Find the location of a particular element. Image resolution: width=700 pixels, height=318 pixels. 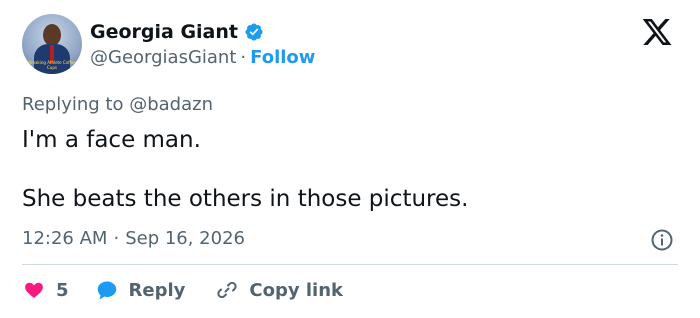

link-icon is located at coordinates (227, 290).